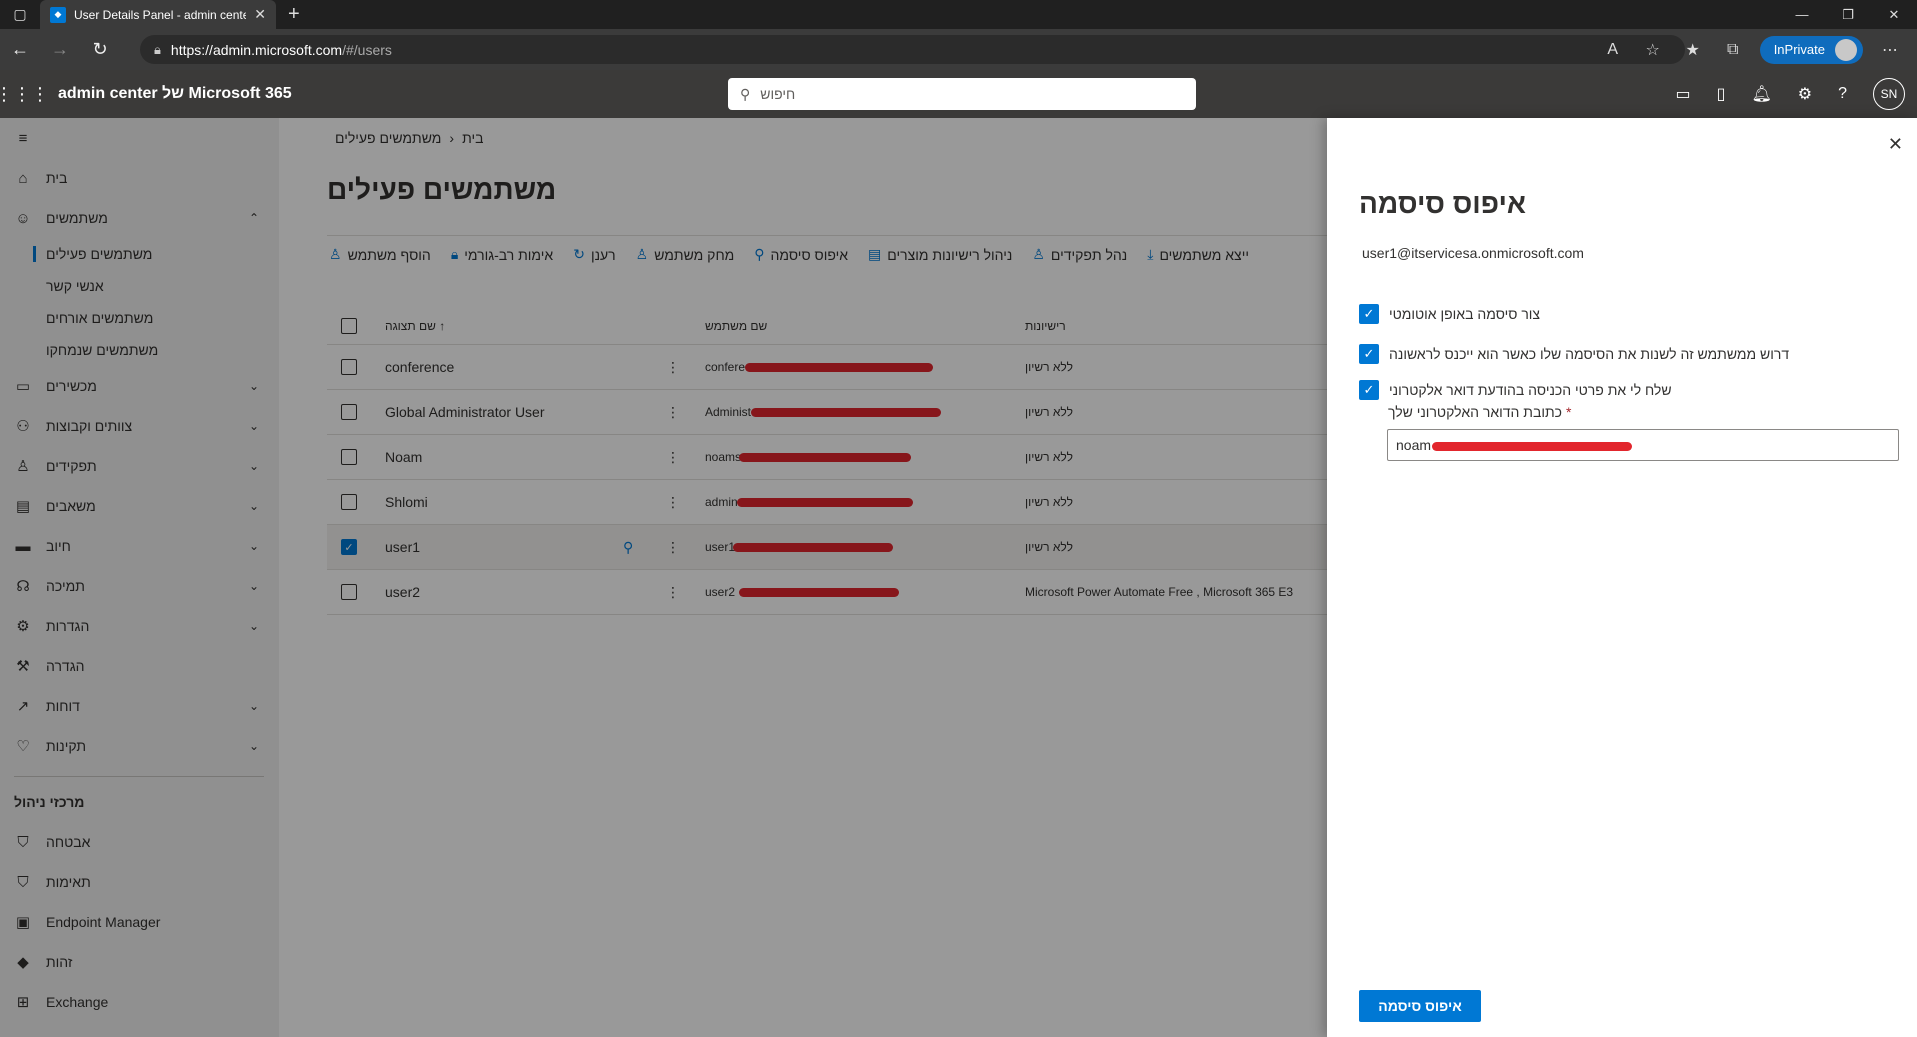 Image resolution: width=1917 pixels, height=1037 pixels. Describe the element at coordinates (1805, 94) in the screenshot. I see `gear-icon: ⚙` at that location.